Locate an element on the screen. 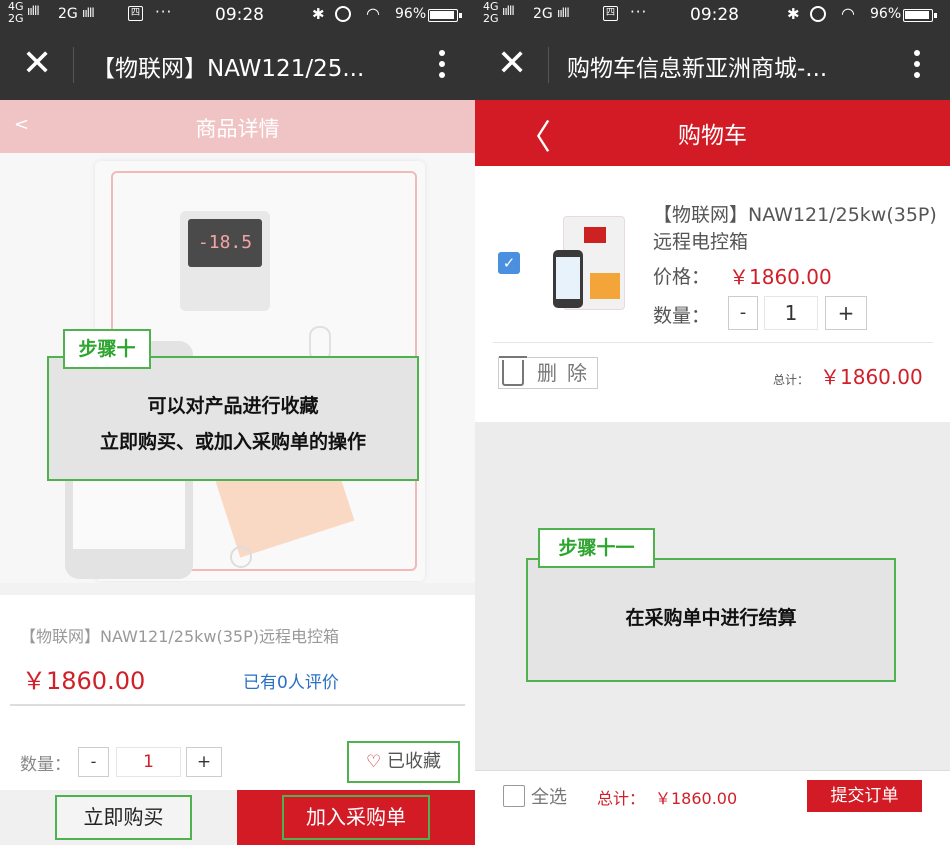 This screenshot has width=950, height=845. submit-order-button: 提交订单 is located at coordinates (864, 796).